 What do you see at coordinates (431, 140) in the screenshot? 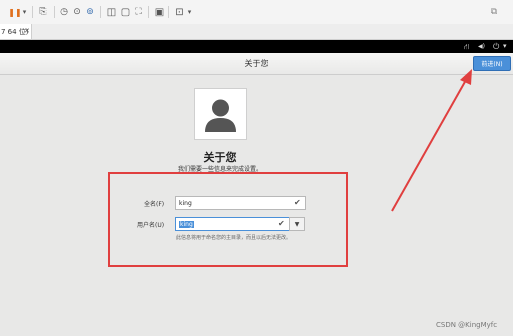
I see `annotation-arrow` at bounding box center [431, 140].